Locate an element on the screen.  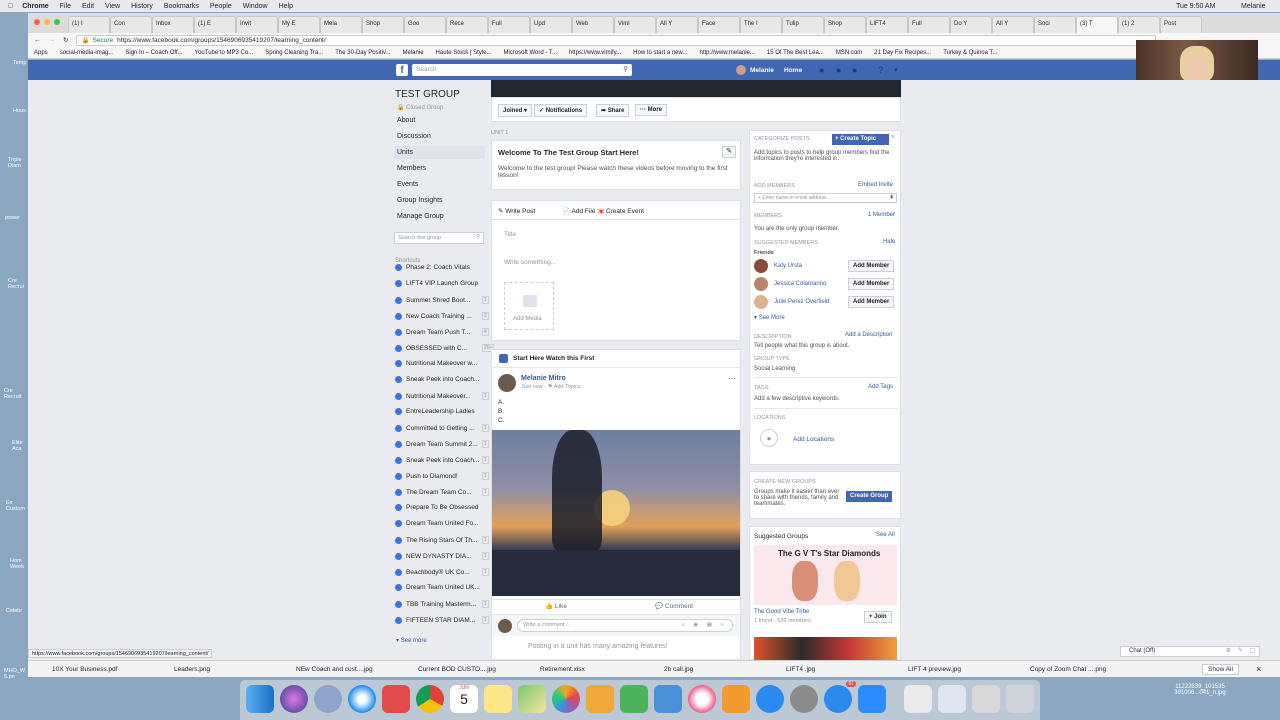
menu-app-name: Chrome is located at coordinates (35, 6).